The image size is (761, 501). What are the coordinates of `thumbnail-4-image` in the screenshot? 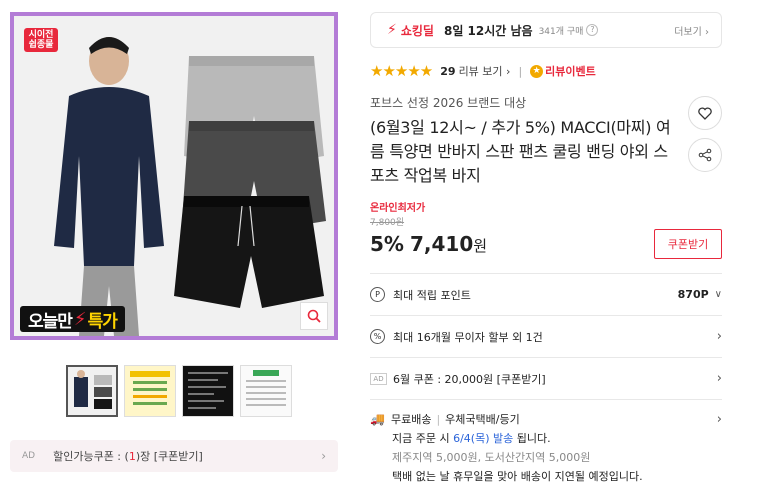 It's located at (266, 391).